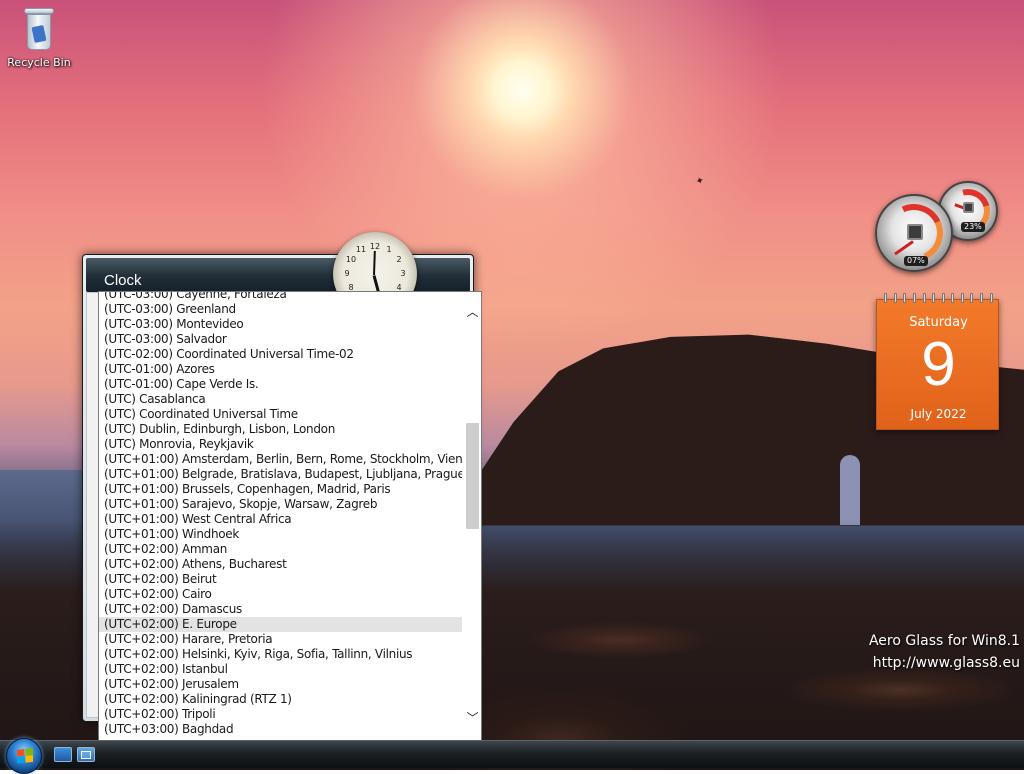 The image size is (1024, 774). I want to click on time-zone-option: (UTC+02:00) Harare, Pretoria, so click(280, 639).